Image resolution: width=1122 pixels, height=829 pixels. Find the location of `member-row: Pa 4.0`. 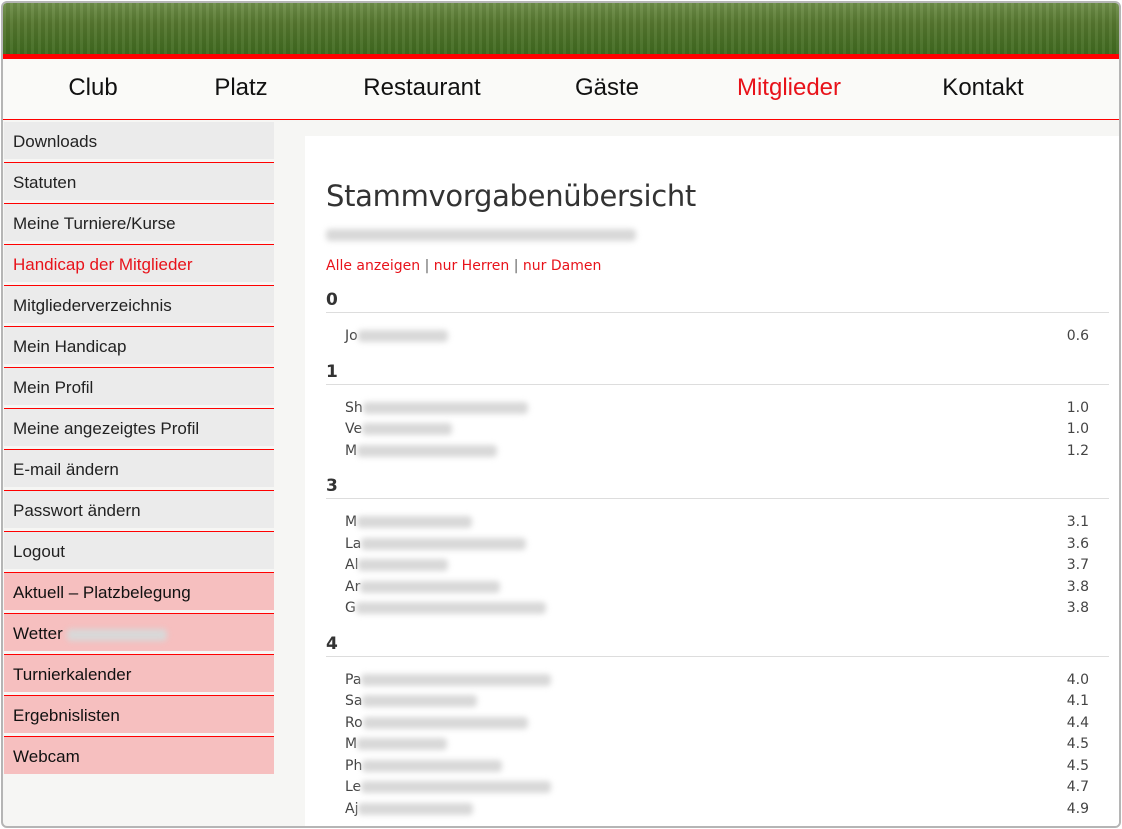

member-row: Pa 4.0 is located at coordinates (717, 681).